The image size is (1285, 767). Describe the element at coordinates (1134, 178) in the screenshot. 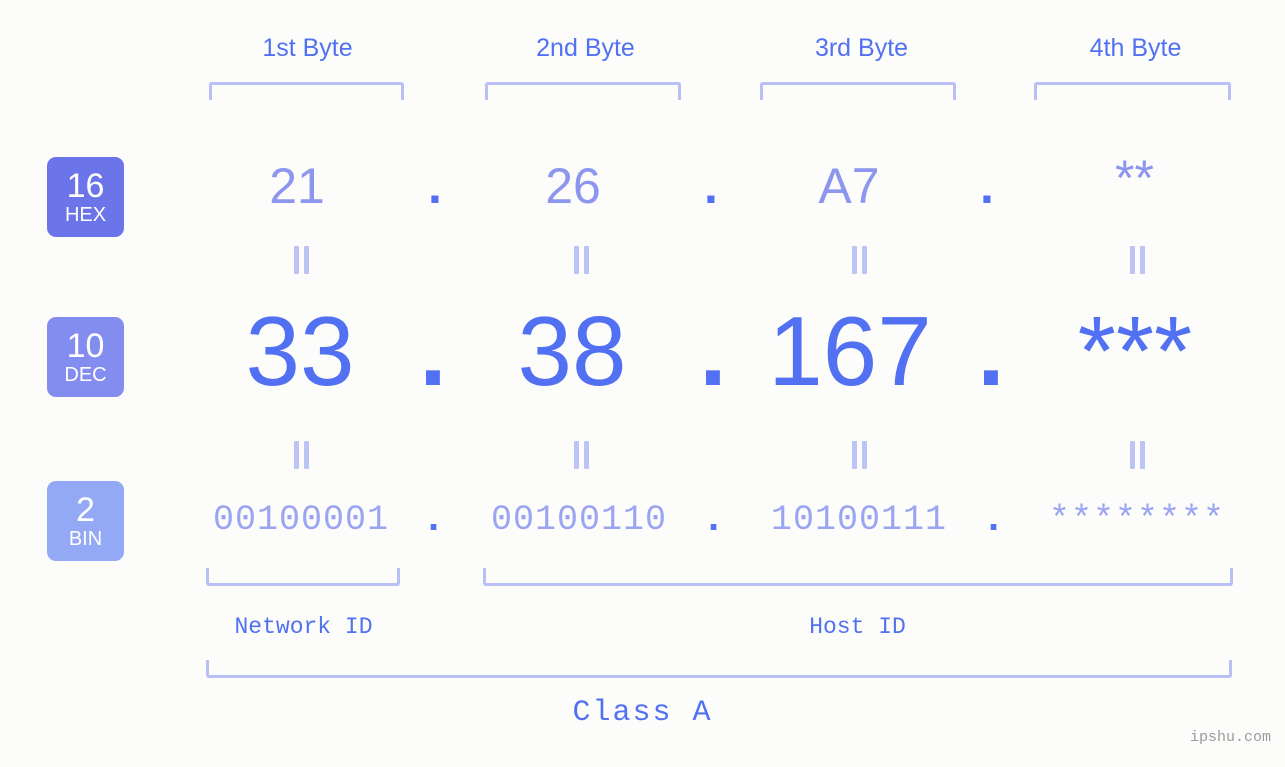

I see `hex-byte-4: **` at that location.